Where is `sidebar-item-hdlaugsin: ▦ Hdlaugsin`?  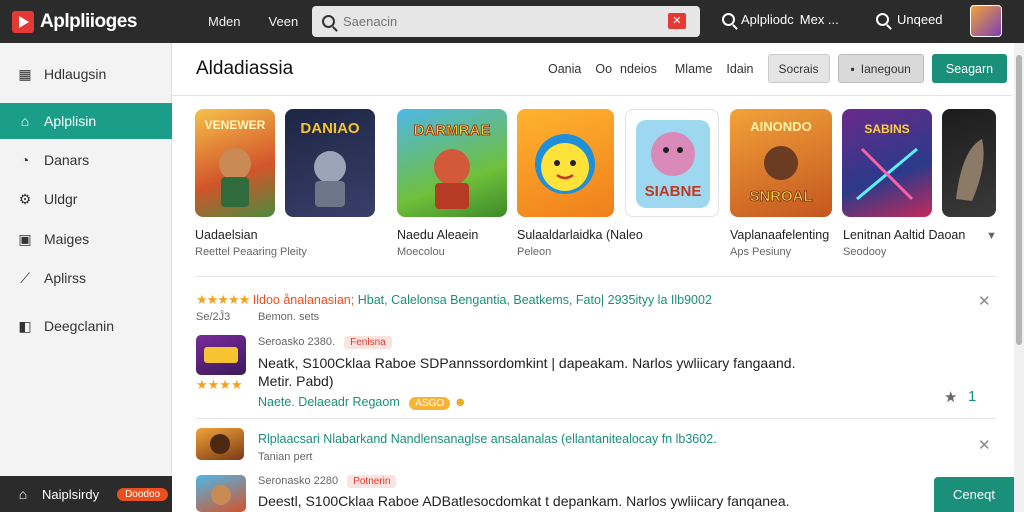 sidebar-item-hdlaugsin: ▦ Hdlaugsin is located at coordinates (86, 74).